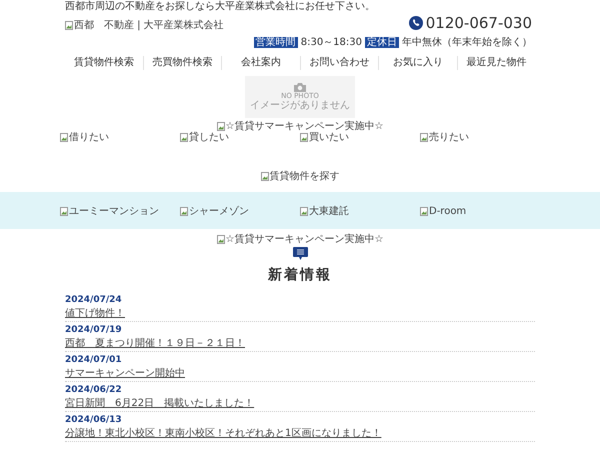 This screenshot has height=450, width=600. I want to click on nav-link: 売買物件検索, so click(181, 63).